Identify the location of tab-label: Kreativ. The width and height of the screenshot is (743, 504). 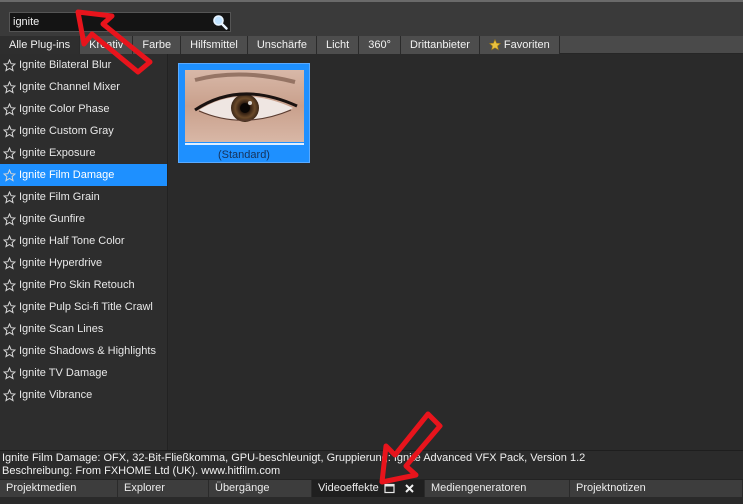
(106, 44).